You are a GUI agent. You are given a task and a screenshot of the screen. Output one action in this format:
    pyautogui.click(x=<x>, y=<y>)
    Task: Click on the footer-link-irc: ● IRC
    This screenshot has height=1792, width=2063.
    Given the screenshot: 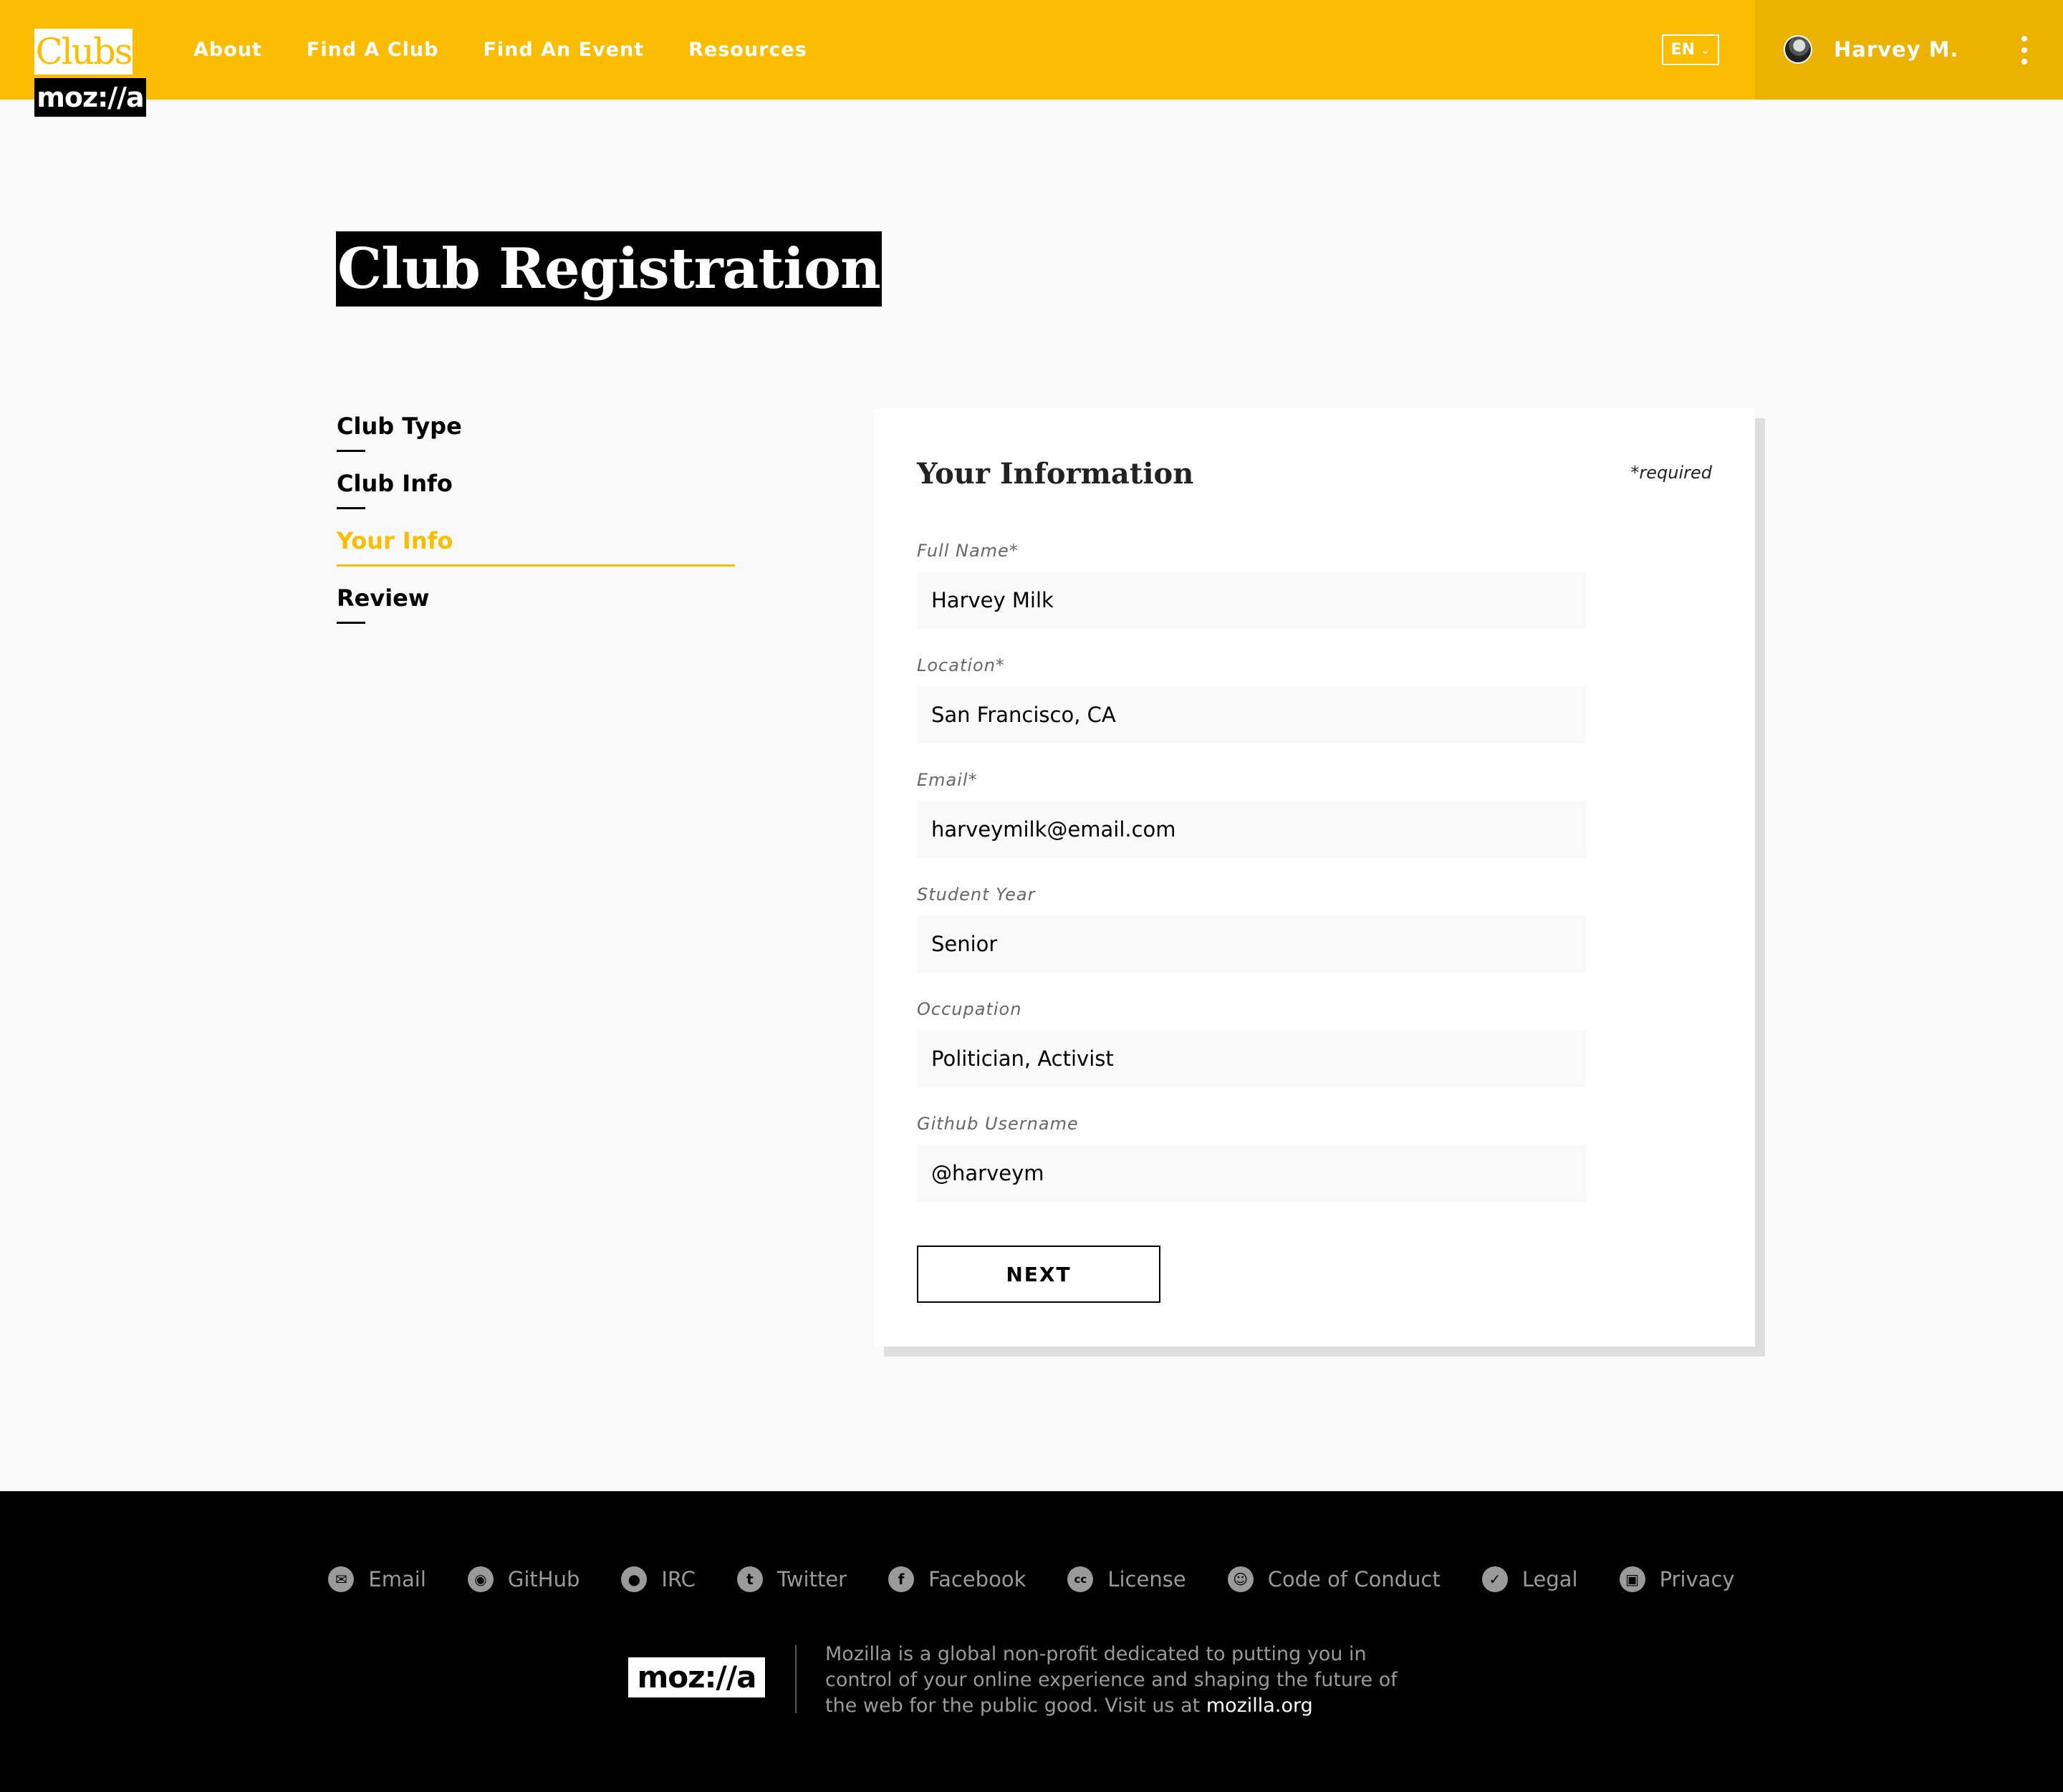 What is the action you would take?
    pyautogui.click(x=658, y=1579)
    